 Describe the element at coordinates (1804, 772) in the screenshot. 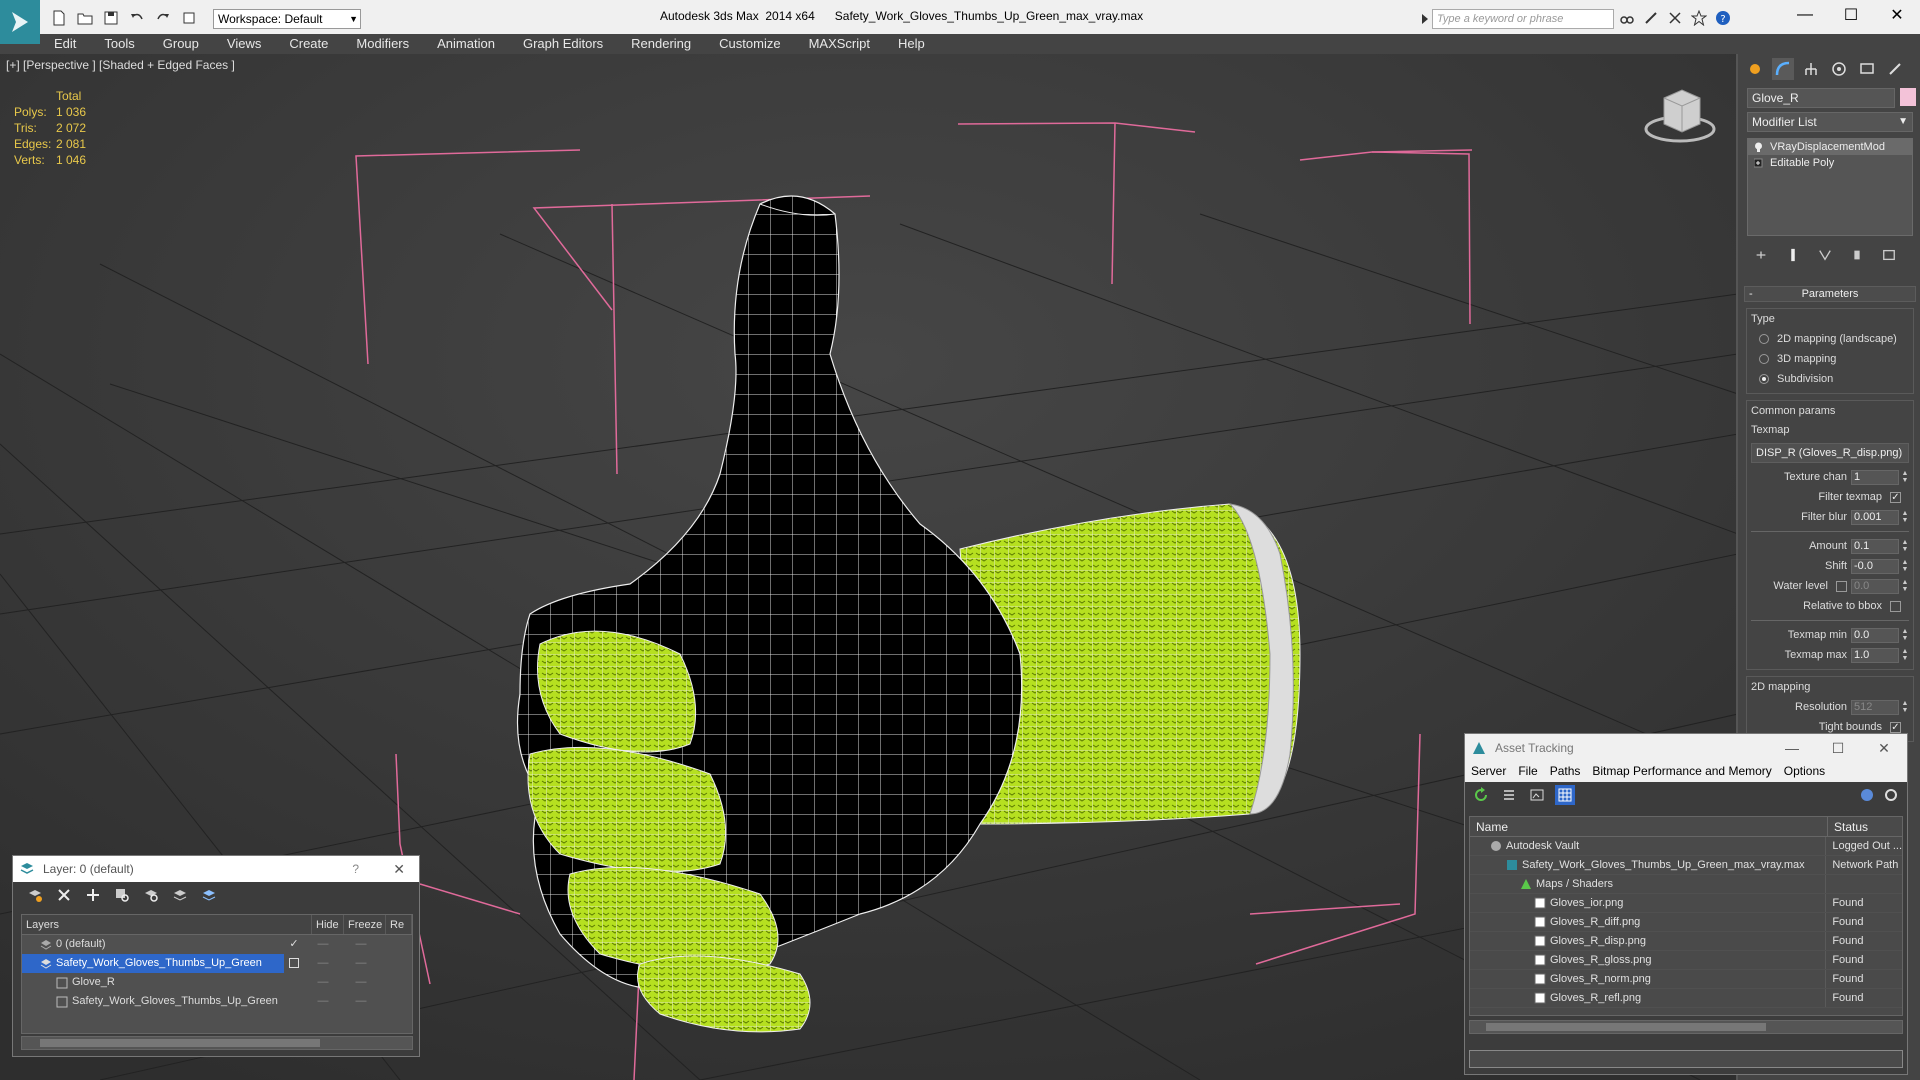

I see `asset-menu-options: Options` at that location.